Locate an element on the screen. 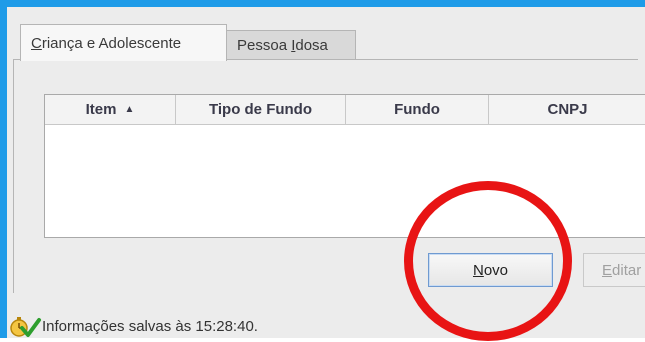 The height and width of the screenshot is (342, 645). button-mnemonic: N is located at coordinates (478, 270).